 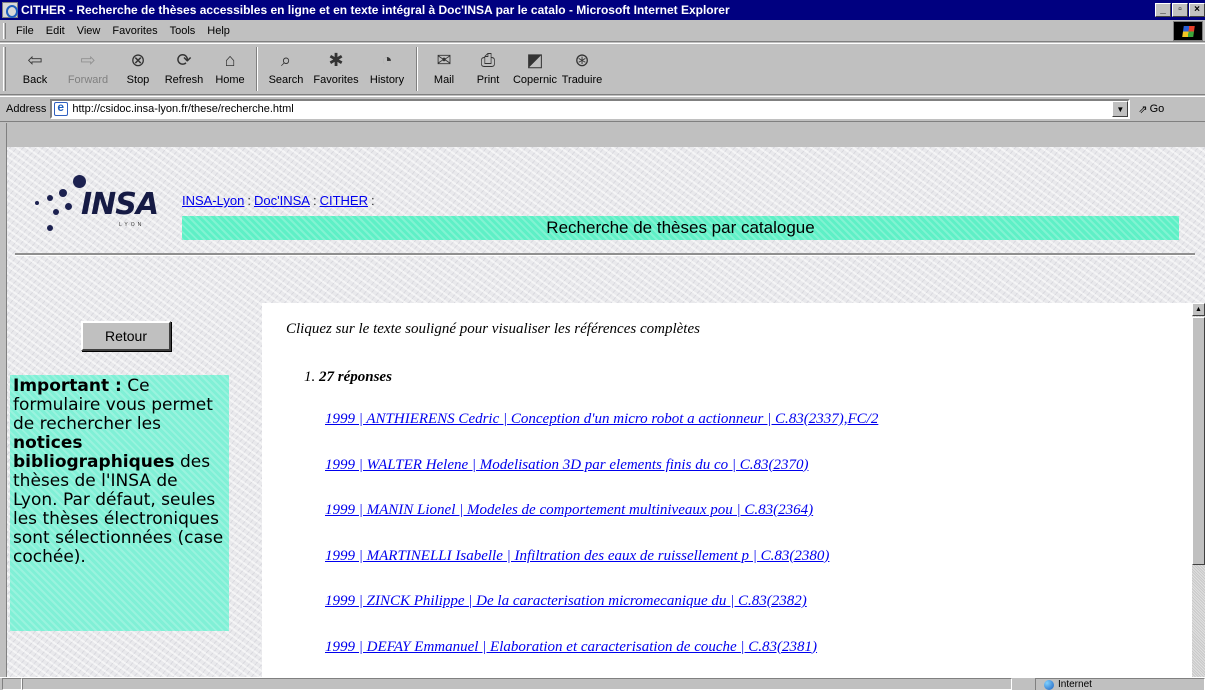 I want to click on toolbar-label: Forward, so click(x=88, y=80).